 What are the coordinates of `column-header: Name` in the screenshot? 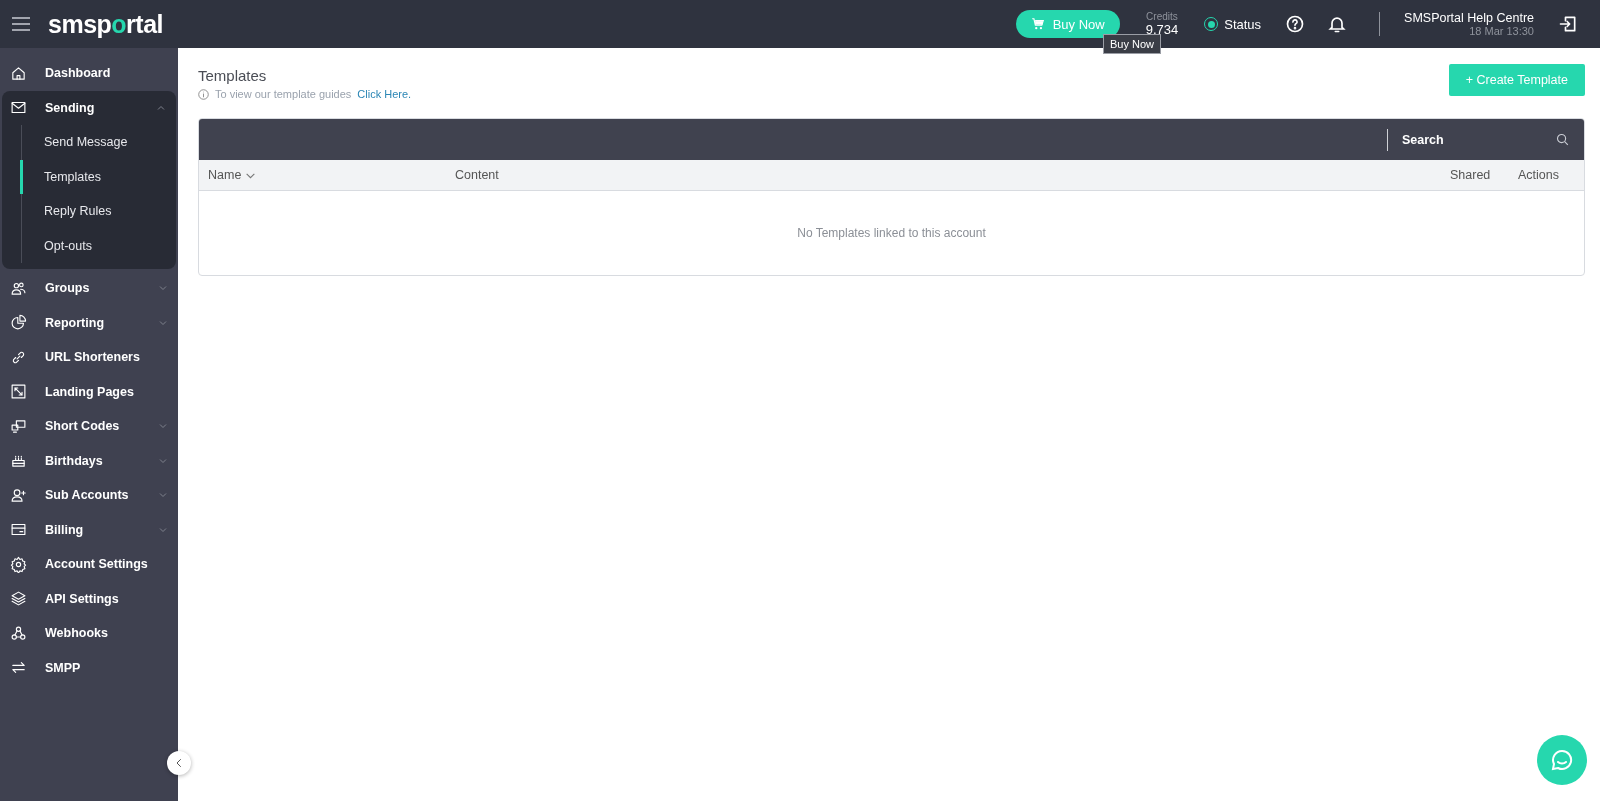 It's located at (225, 175).